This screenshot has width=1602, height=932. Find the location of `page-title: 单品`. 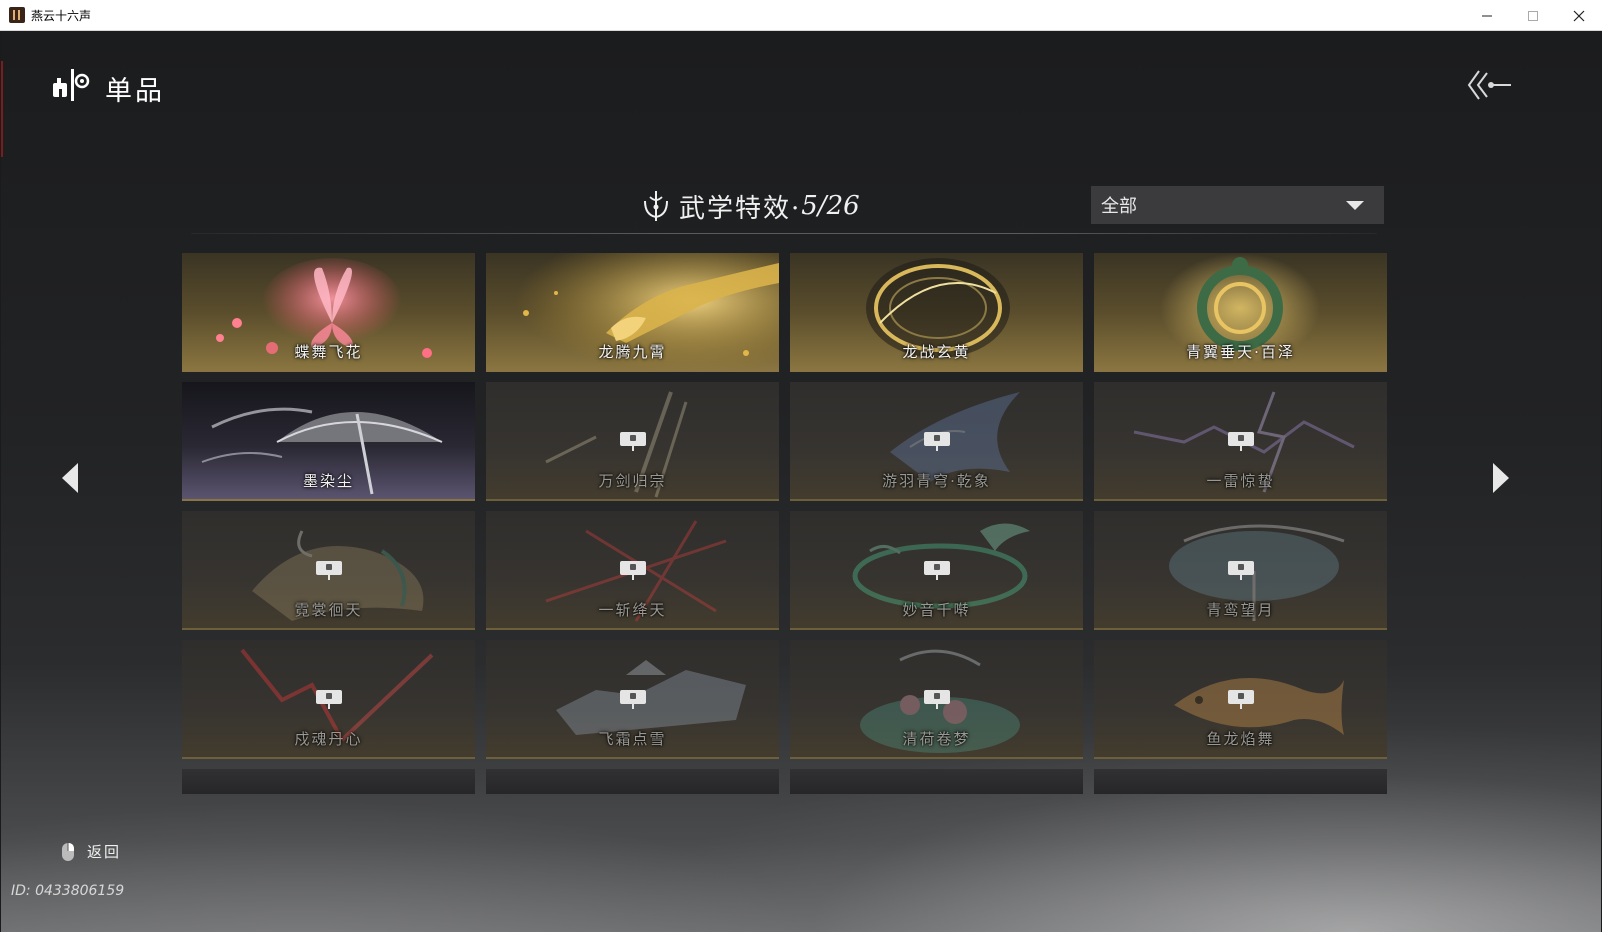

page-title: 单品 is located at coordinates (135, 91).